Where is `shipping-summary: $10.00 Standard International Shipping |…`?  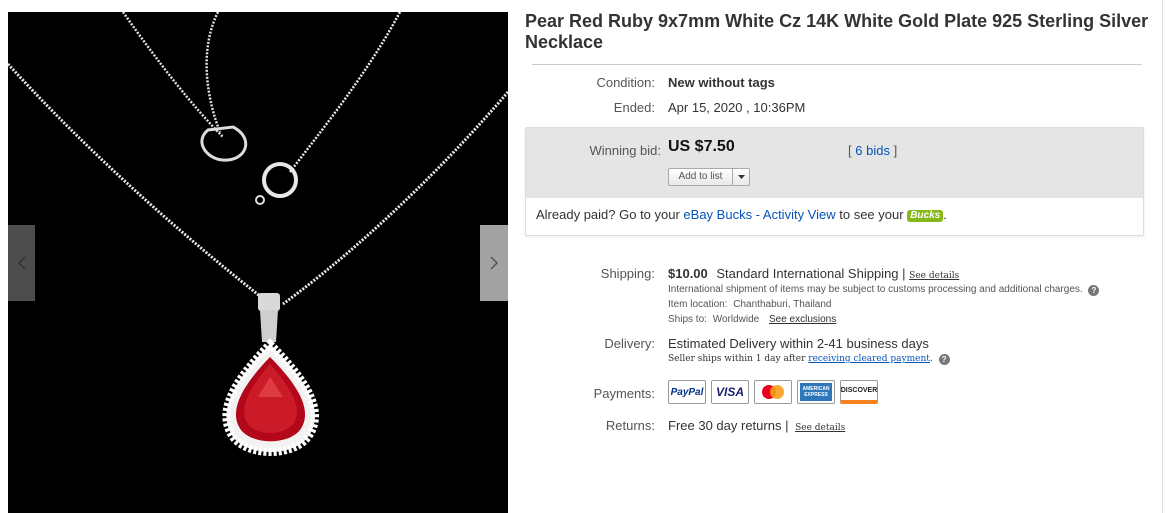 shipping-summary: $10.00 Standard International Shipping |… is located at coordinates (813, 273).